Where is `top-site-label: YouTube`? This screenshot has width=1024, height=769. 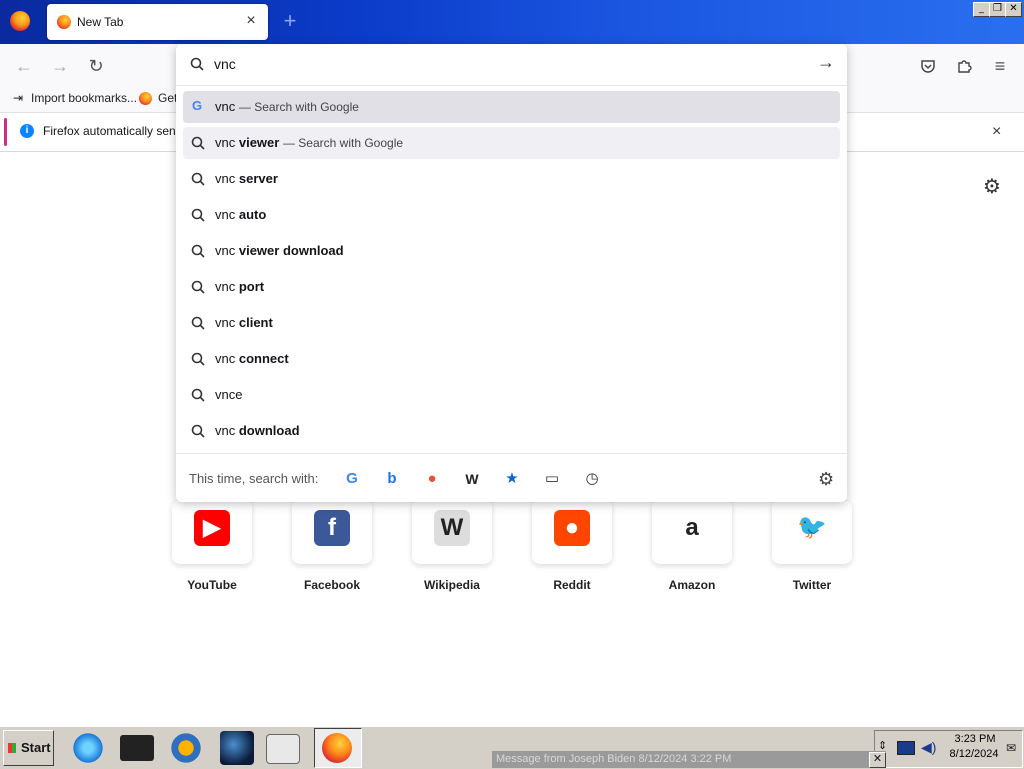 top-site-label: YouTube is located at coordinates (212, 585).